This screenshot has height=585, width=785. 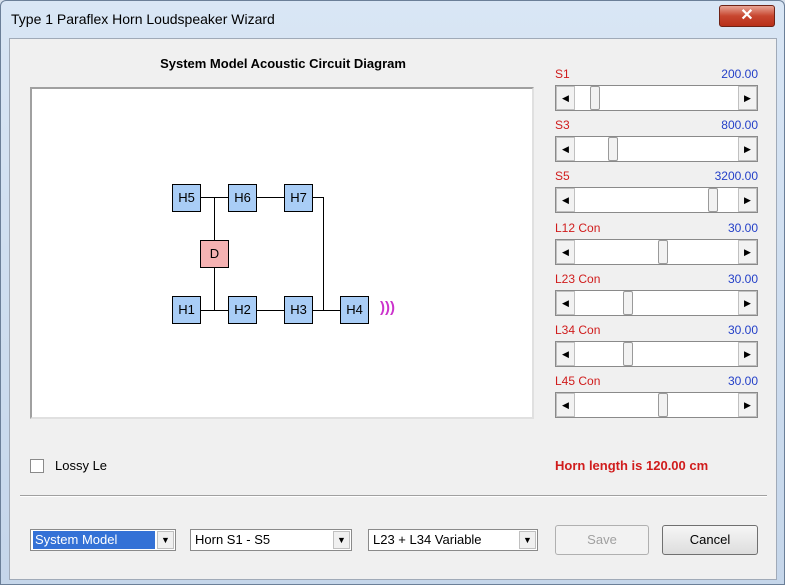 What do you see at coordinates (656, 405) in the screenshot?
I see `slider-l45-scrollbar: ◀ ▶` at bounding box center [656, 405].